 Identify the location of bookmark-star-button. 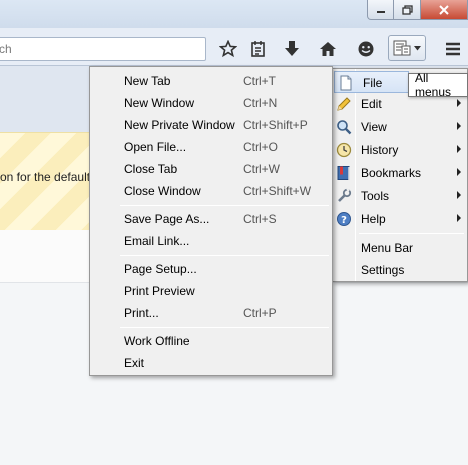
(228, 49).